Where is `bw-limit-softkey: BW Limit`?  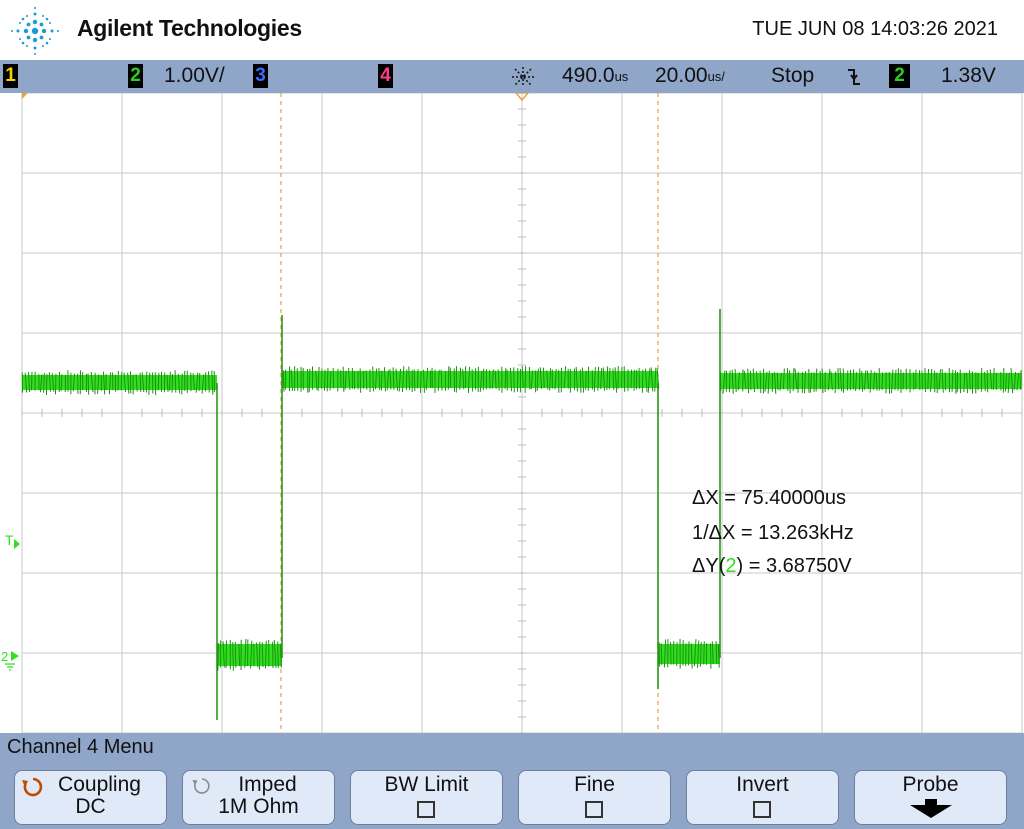
bw-limit-softkey: BW Limit is located at coordinates (426, 797).